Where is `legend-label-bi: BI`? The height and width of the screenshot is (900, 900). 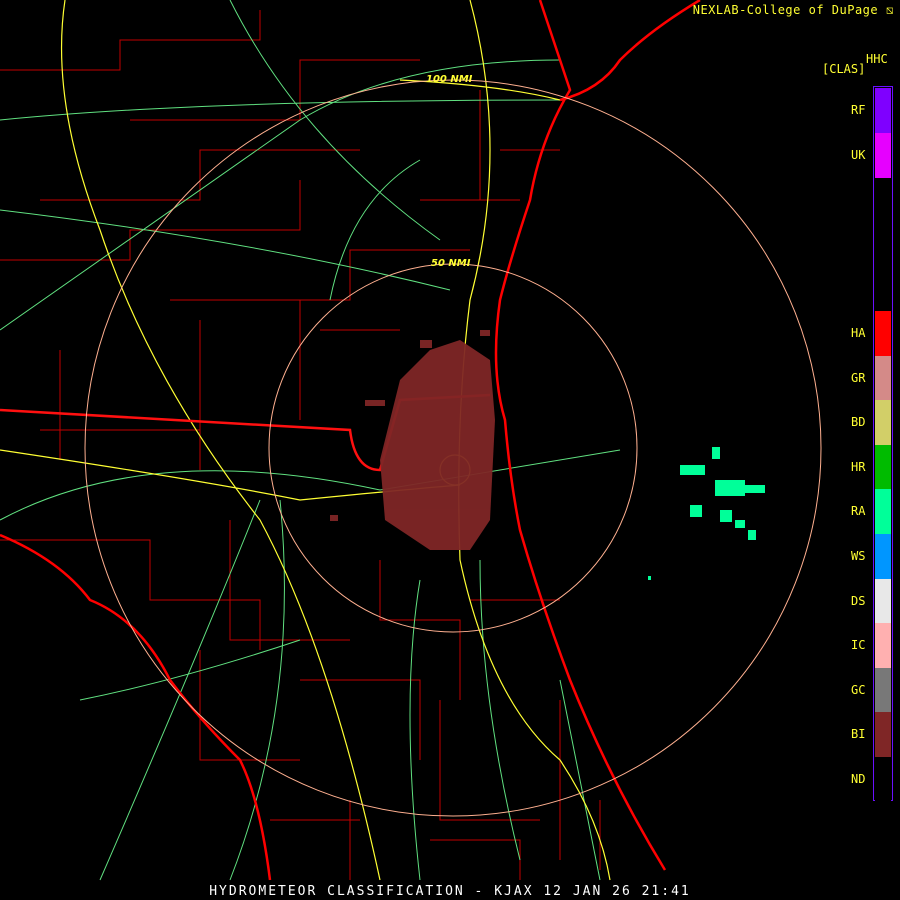
legend-label-bi: BI is located at coordinates (858, 734).